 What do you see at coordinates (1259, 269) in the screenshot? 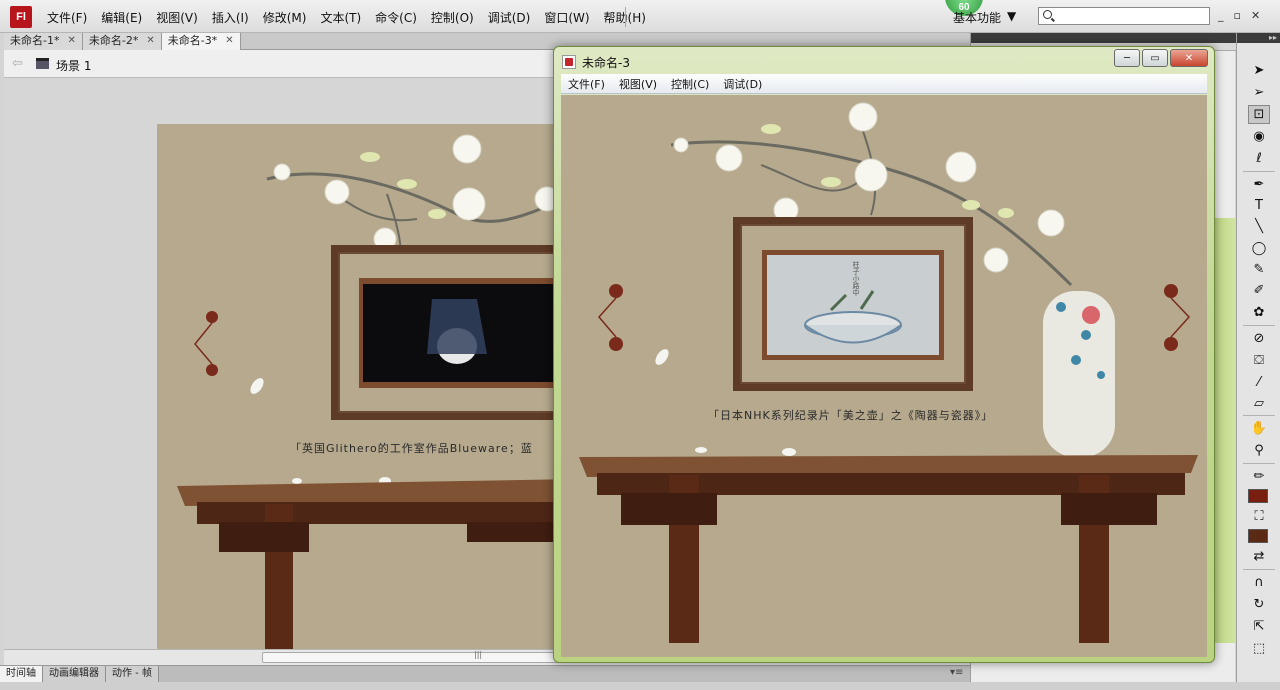
I see `pencil-tool-icon: ✎` at bounding box center [1259, 269].